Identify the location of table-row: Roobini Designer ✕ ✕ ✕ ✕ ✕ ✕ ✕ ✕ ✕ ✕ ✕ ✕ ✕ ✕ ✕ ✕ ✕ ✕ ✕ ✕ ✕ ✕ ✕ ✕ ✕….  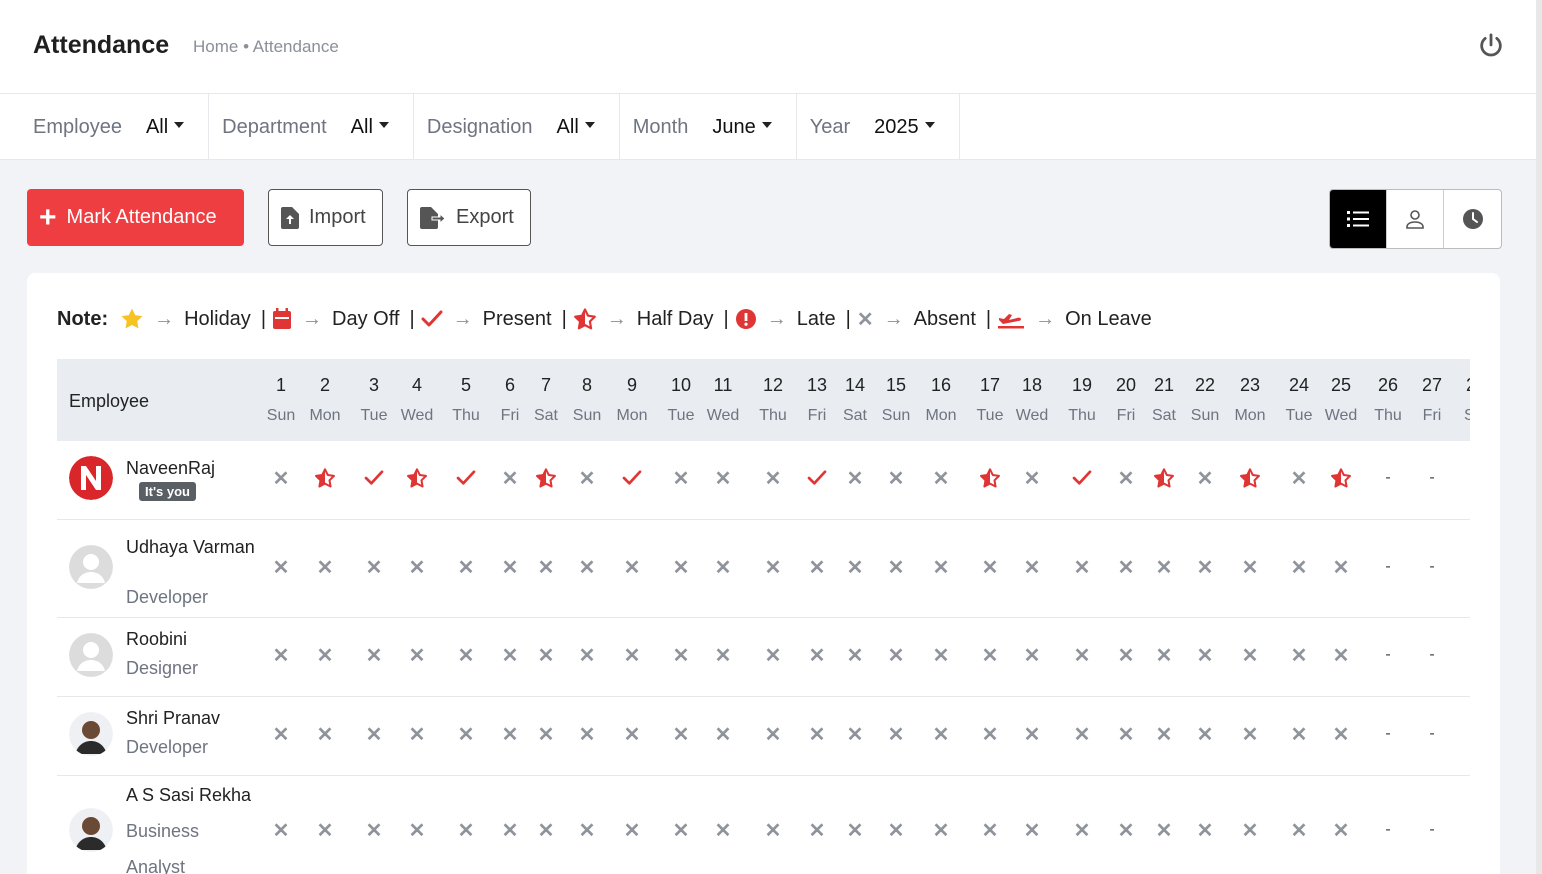
(763, 657).